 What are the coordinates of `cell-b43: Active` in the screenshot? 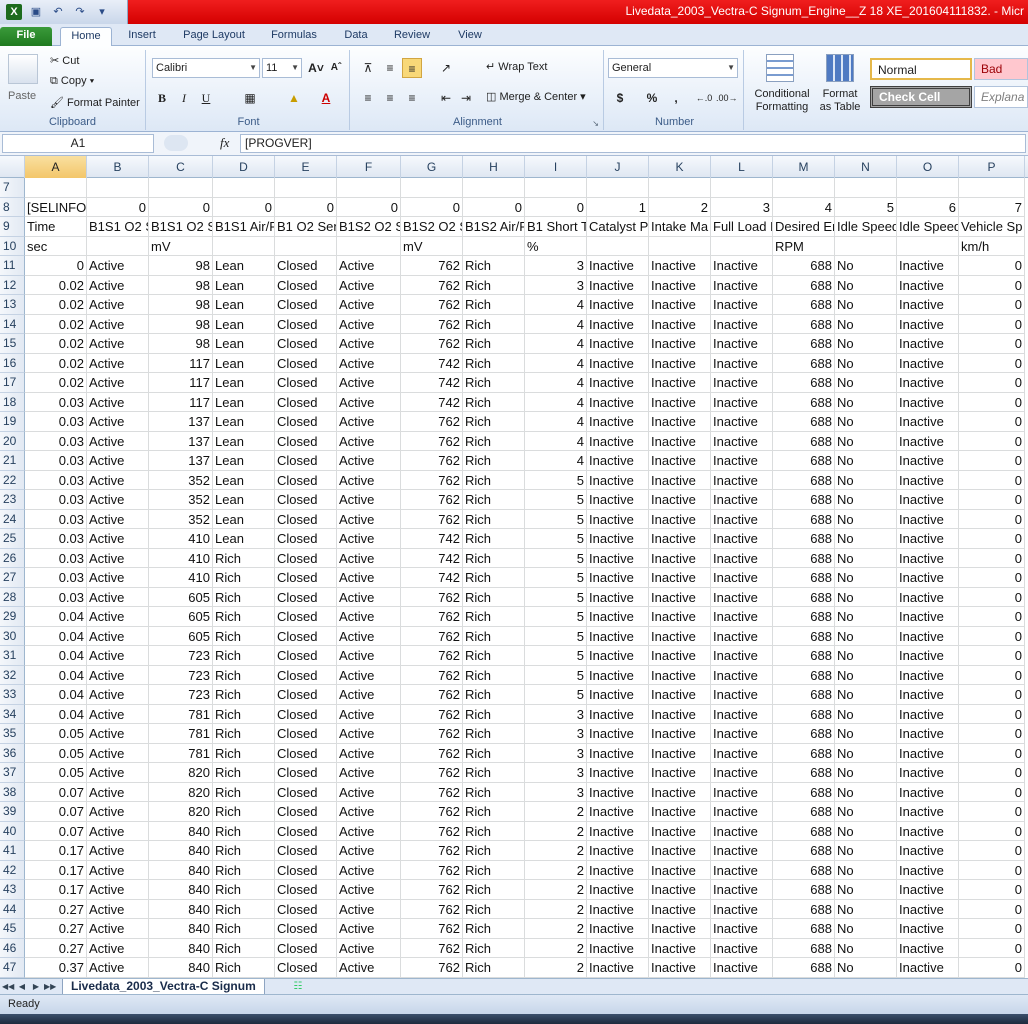 It's located at (118, 890).